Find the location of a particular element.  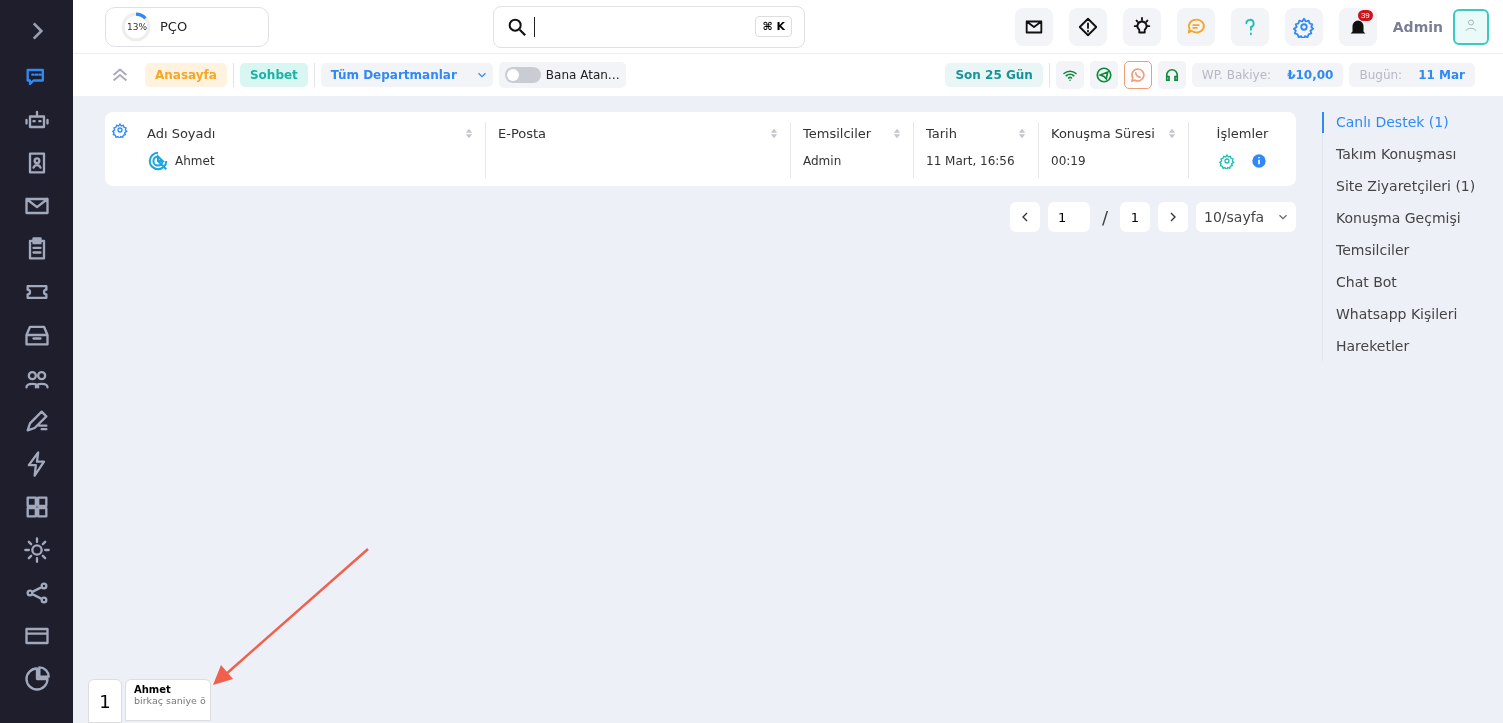

nav-link: Takım Konuşması is located at coordinates (1405, 154).